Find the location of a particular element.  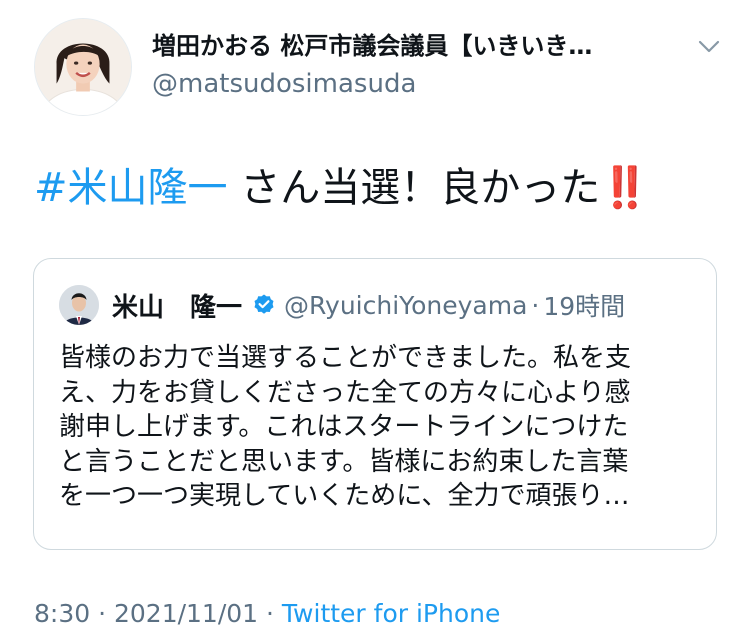

hashtag-link: #米山隆一 is located at coordinates (131, 188).